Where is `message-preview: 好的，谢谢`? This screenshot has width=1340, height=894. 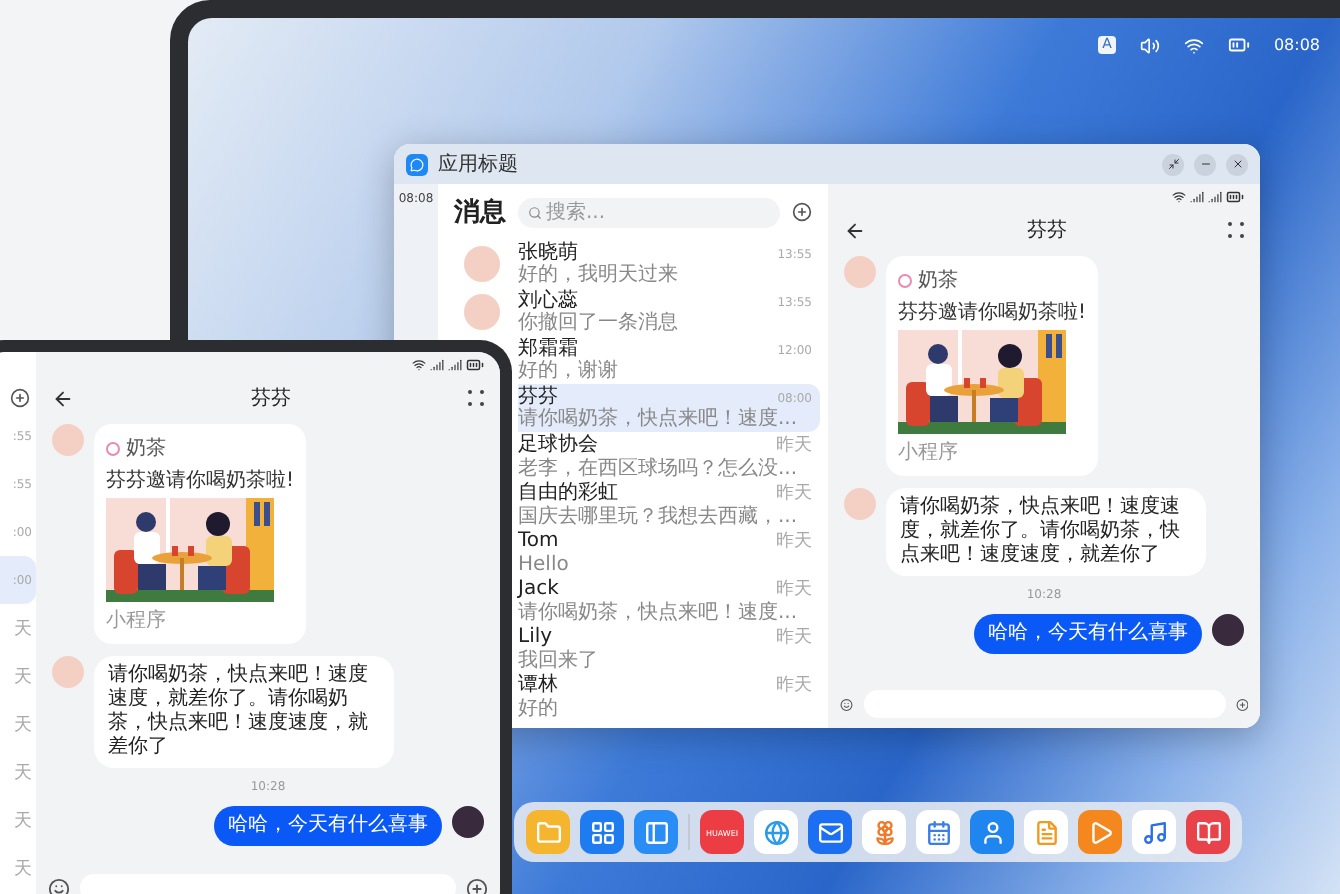
message-preview: 好的，谢谢 is located at coordinates (569, 371).